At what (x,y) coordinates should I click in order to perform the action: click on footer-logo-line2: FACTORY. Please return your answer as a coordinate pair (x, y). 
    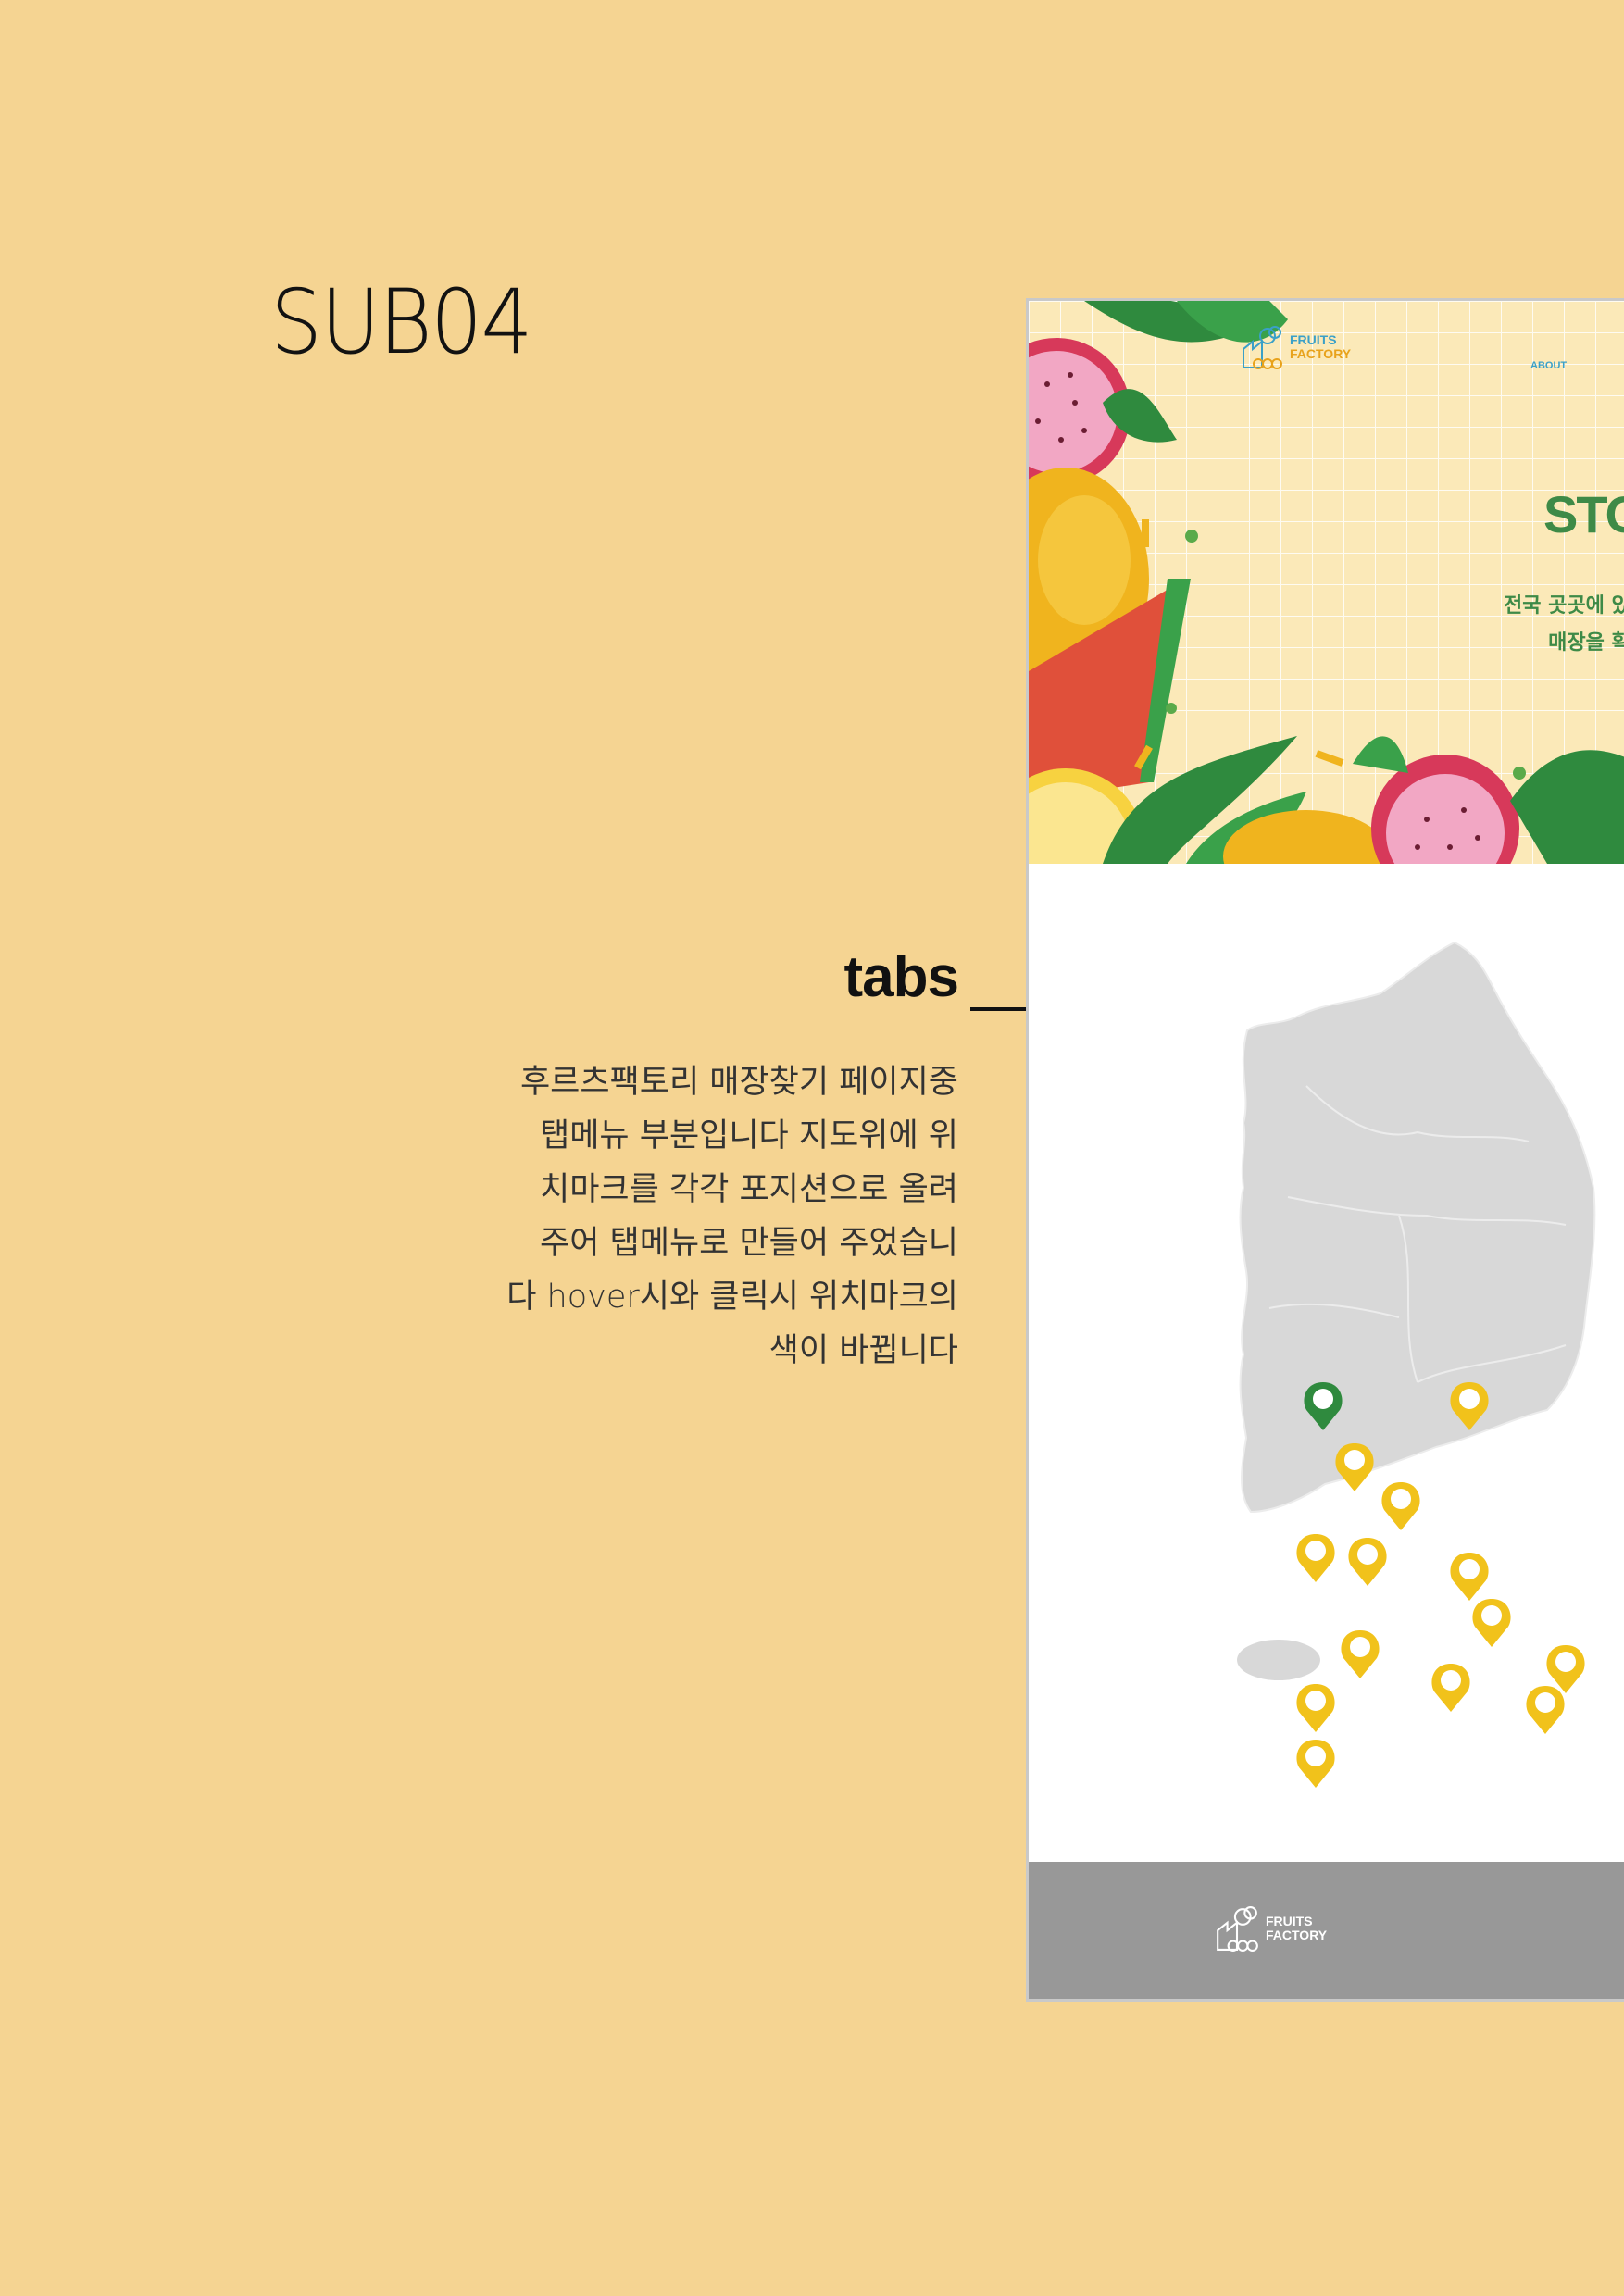
    Looking at the image, I should click on (1297, 1935).